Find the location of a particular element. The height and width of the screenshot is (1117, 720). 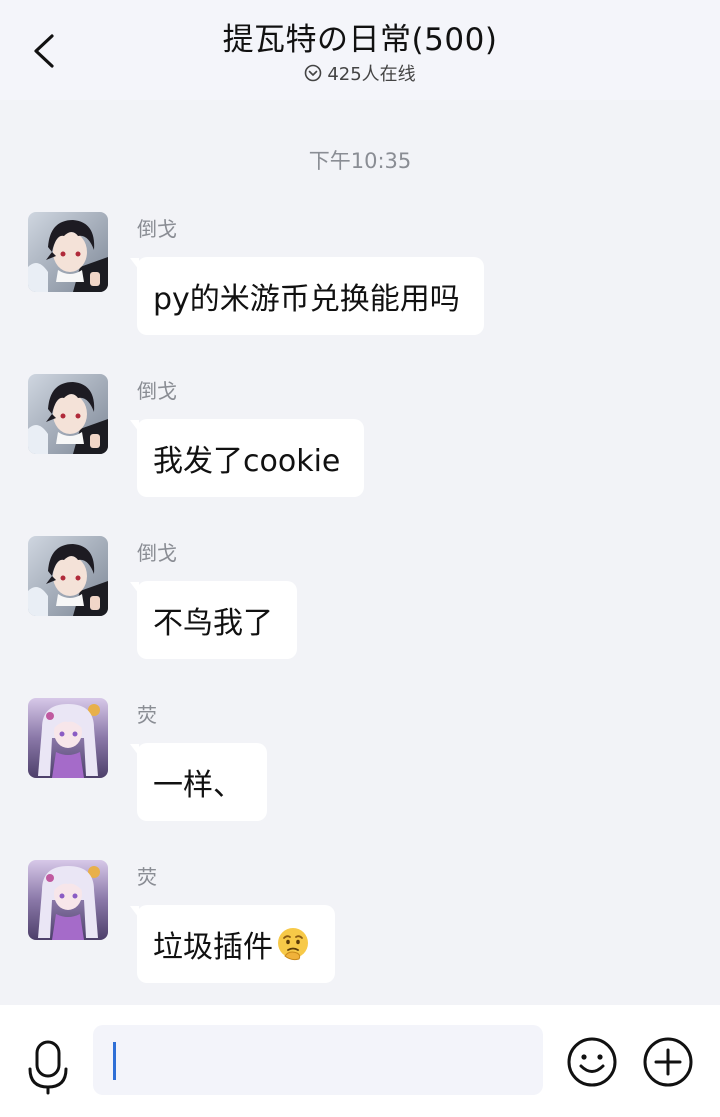

emoji-button is located at coordinates (592, 1062).